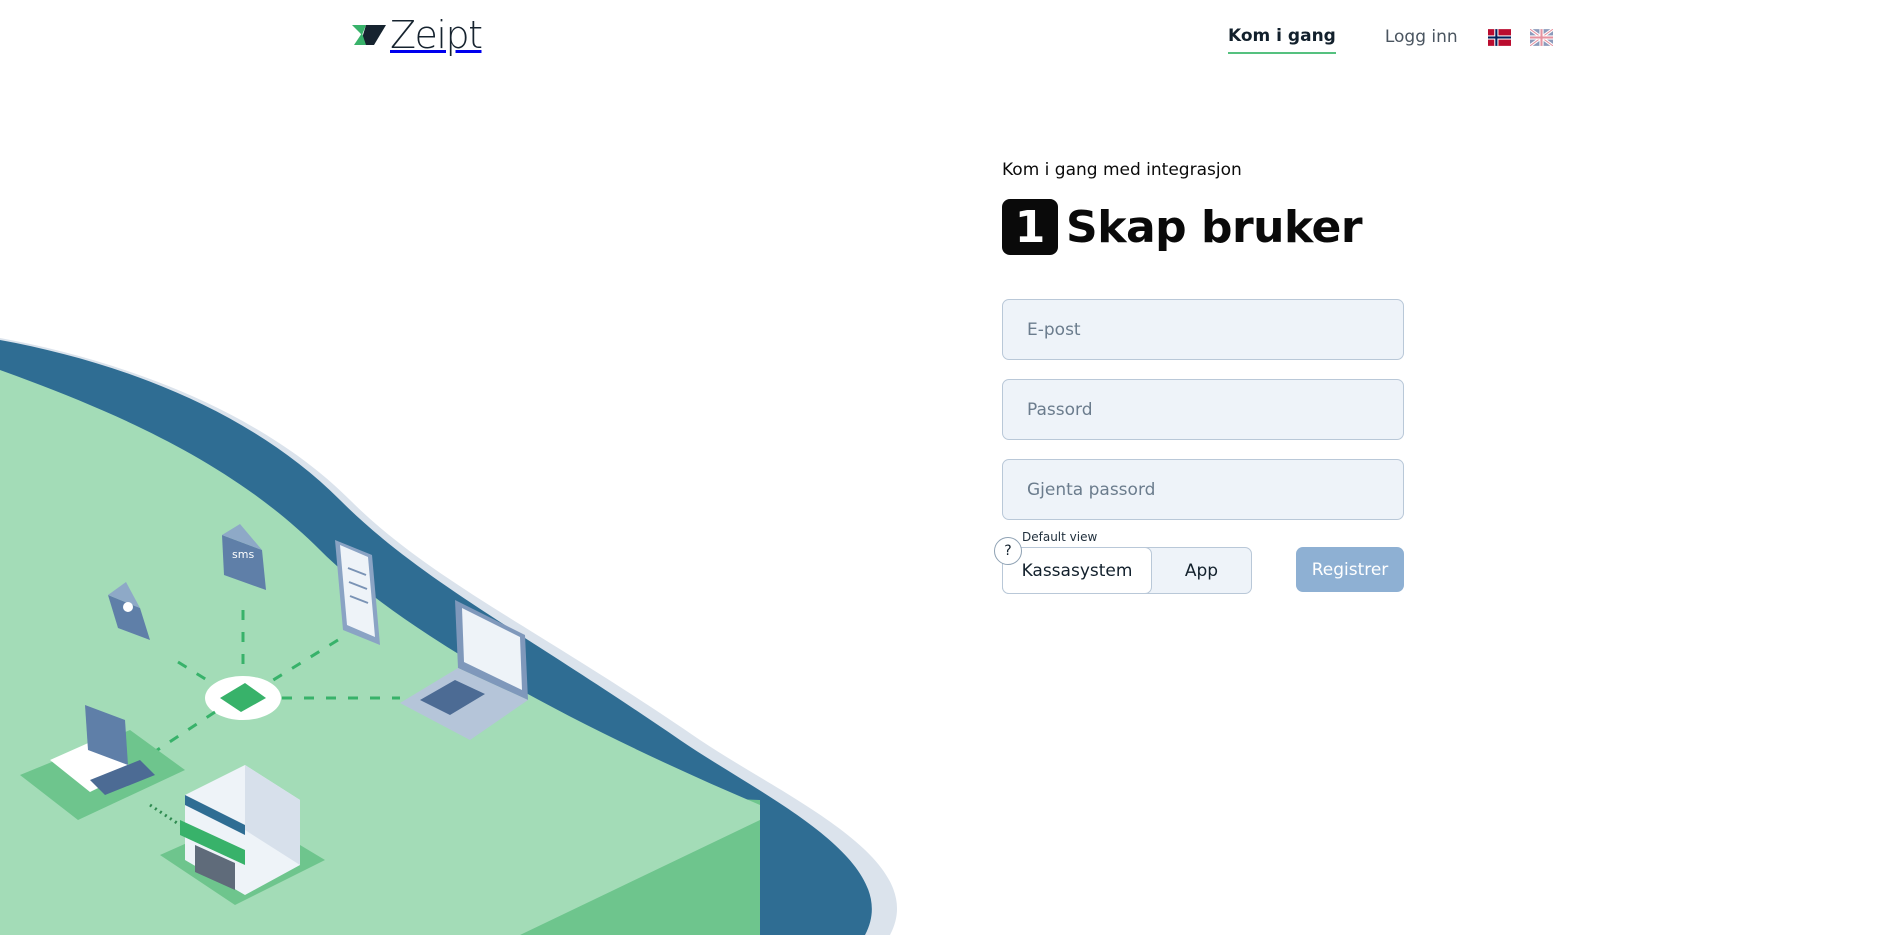  I want to click on signup-header: Kom i gang med integrasjon 1 Skap bruker, so click(1203, 207).